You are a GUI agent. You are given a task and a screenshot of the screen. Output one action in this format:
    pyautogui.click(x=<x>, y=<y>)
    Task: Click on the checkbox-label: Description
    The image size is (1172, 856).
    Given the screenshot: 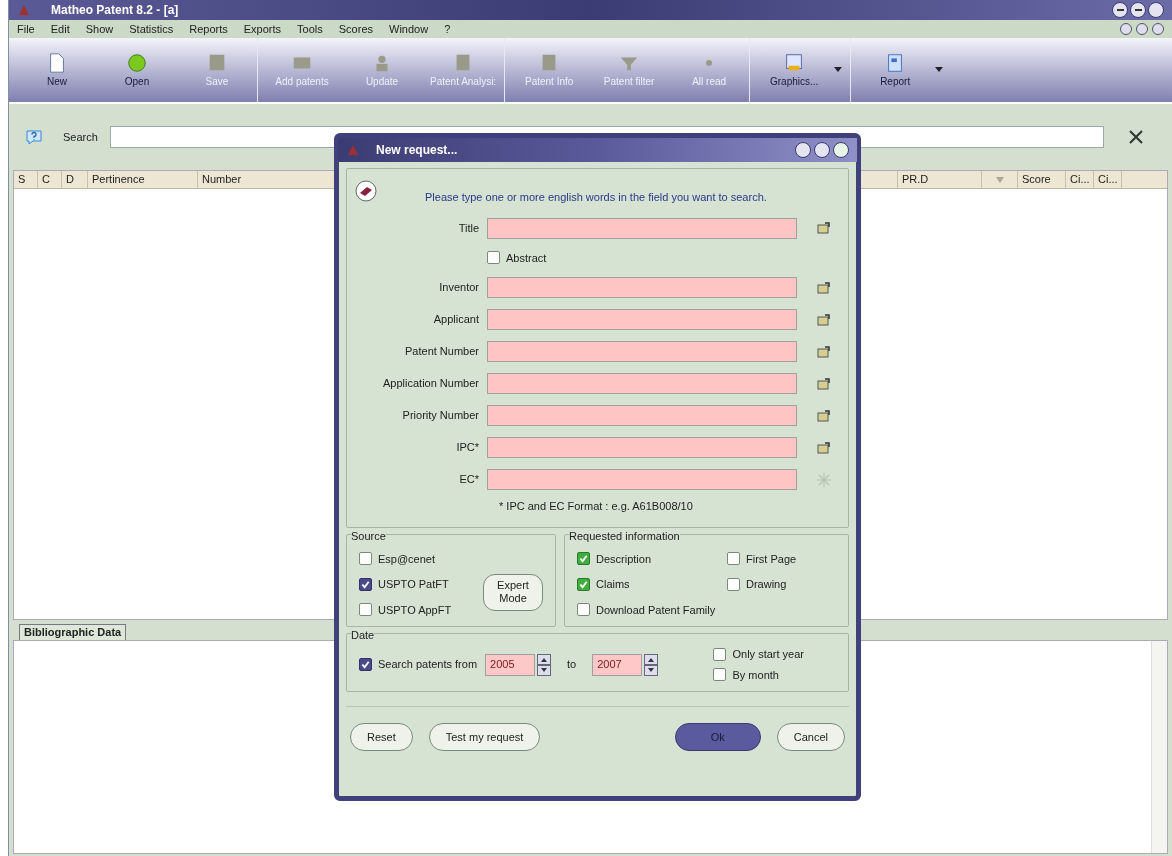 What is the action you would take?
    pyautogui.click(x=624, y=559)
    